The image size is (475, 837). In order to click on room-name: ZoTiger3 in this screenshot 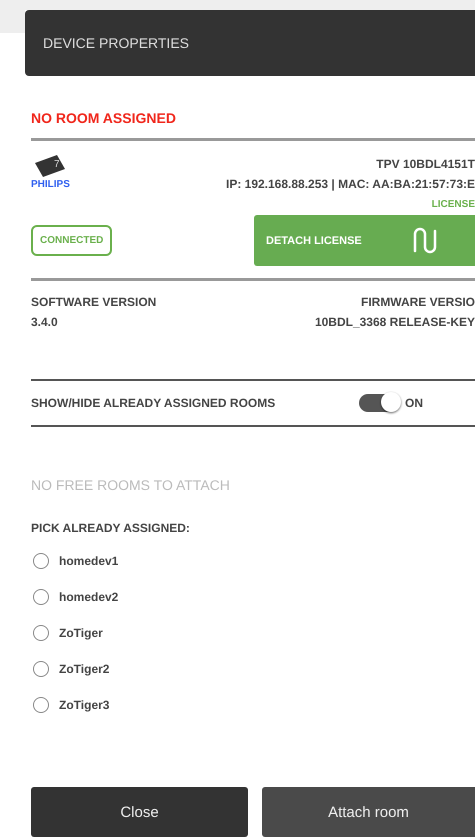, I will do `click(84, 705)`.